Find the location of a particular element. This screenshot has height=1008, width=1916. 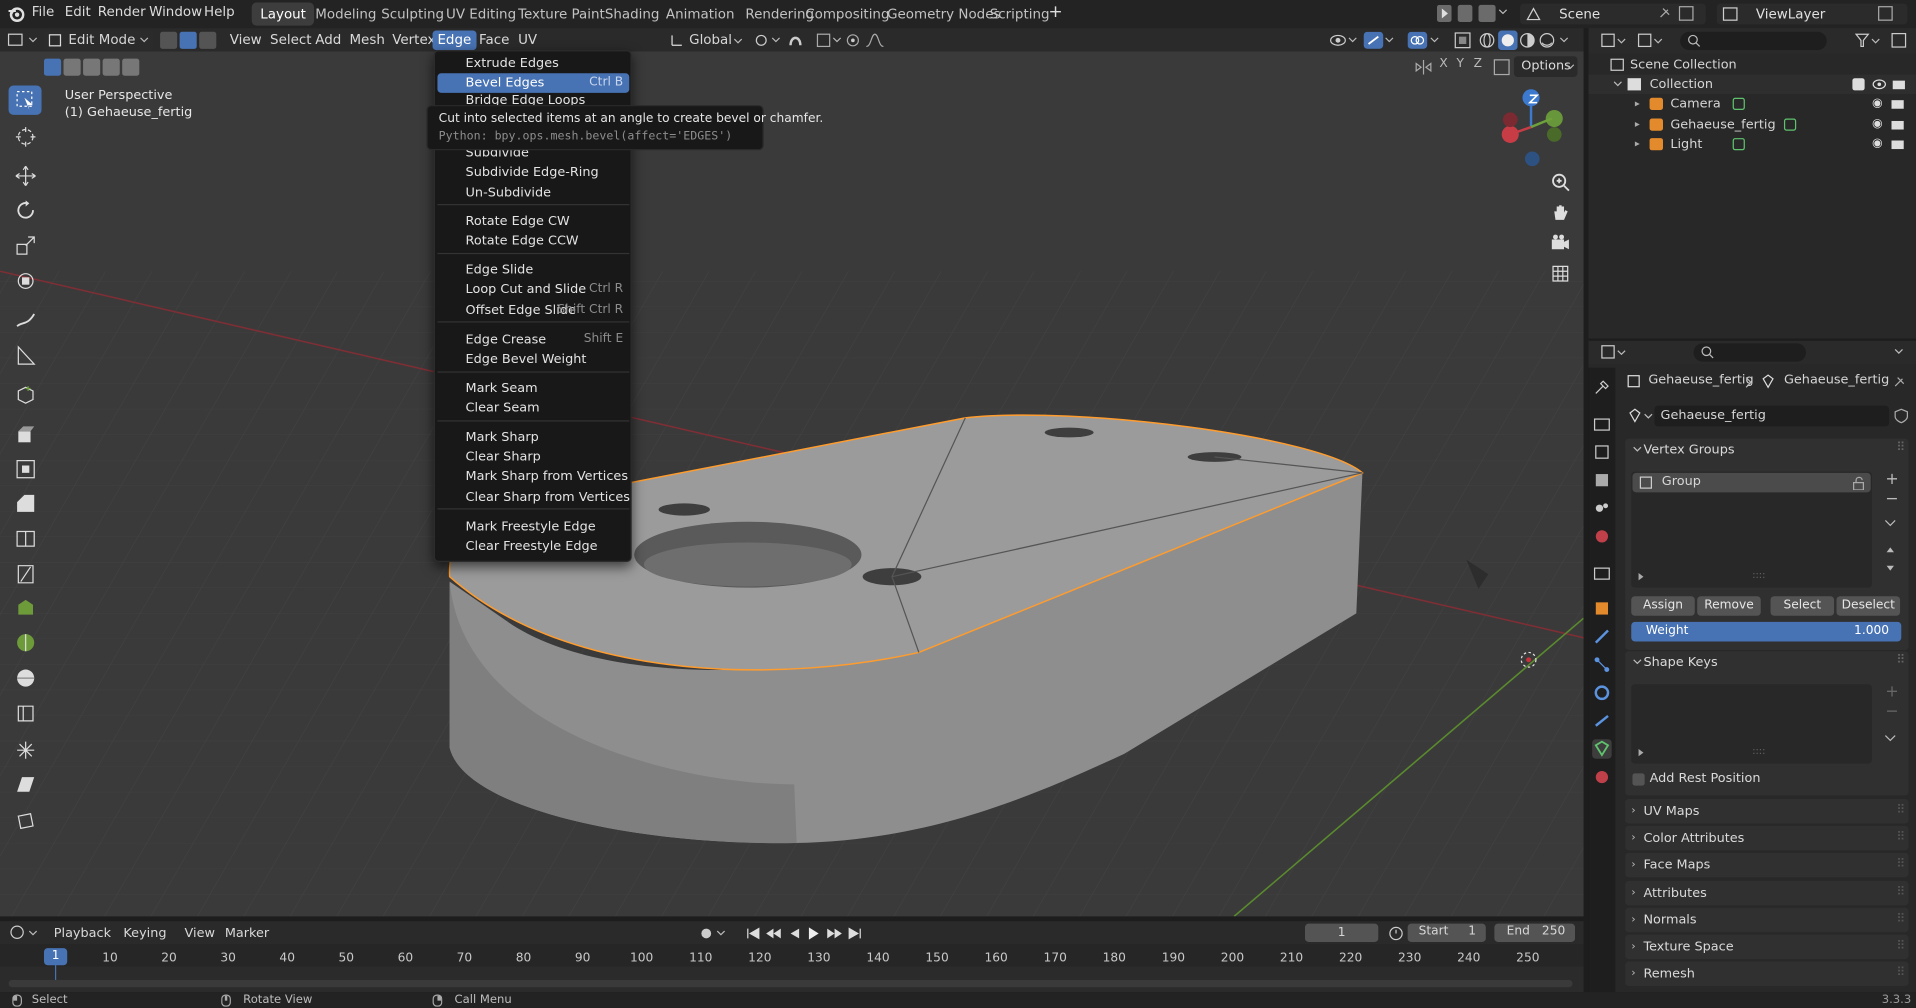

timeline-menu-view: View is located at coordinates (200, 934).